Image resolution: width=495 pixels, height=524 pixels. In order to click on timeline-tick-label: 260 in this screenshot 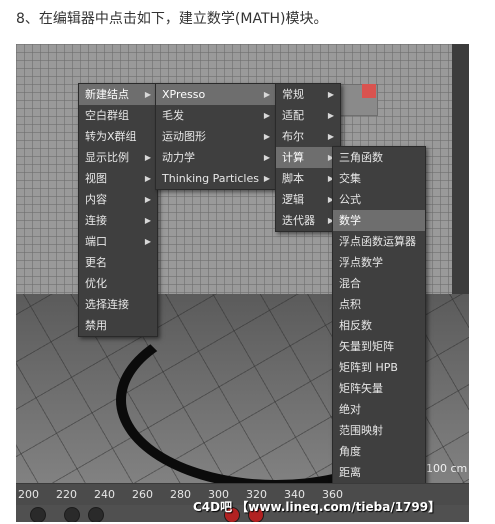, I will do `click(142, 494)`.